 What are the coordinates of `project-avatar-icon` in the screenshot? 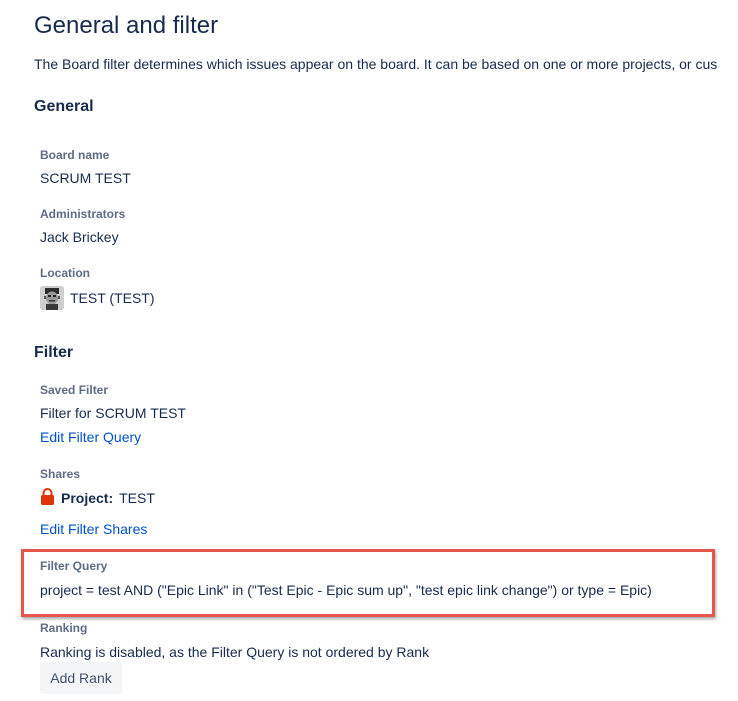 It's located at (52, 298).